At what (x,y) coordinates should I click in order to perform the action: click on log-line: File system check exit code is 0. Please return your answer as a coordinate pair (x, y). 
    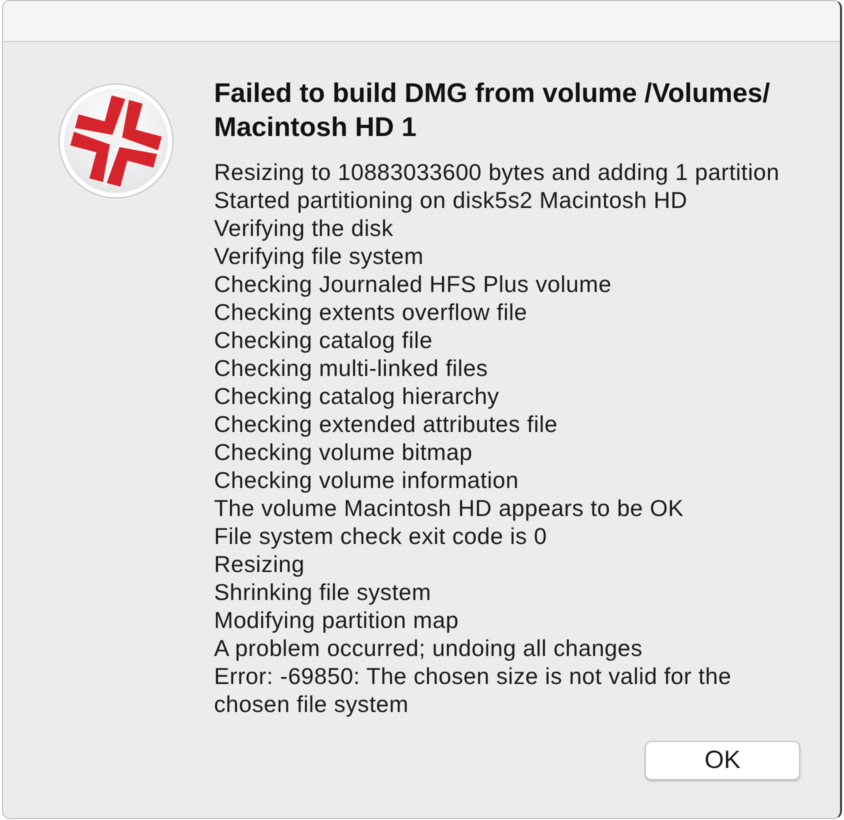
    Looking at the image, I should click on (381, 536).